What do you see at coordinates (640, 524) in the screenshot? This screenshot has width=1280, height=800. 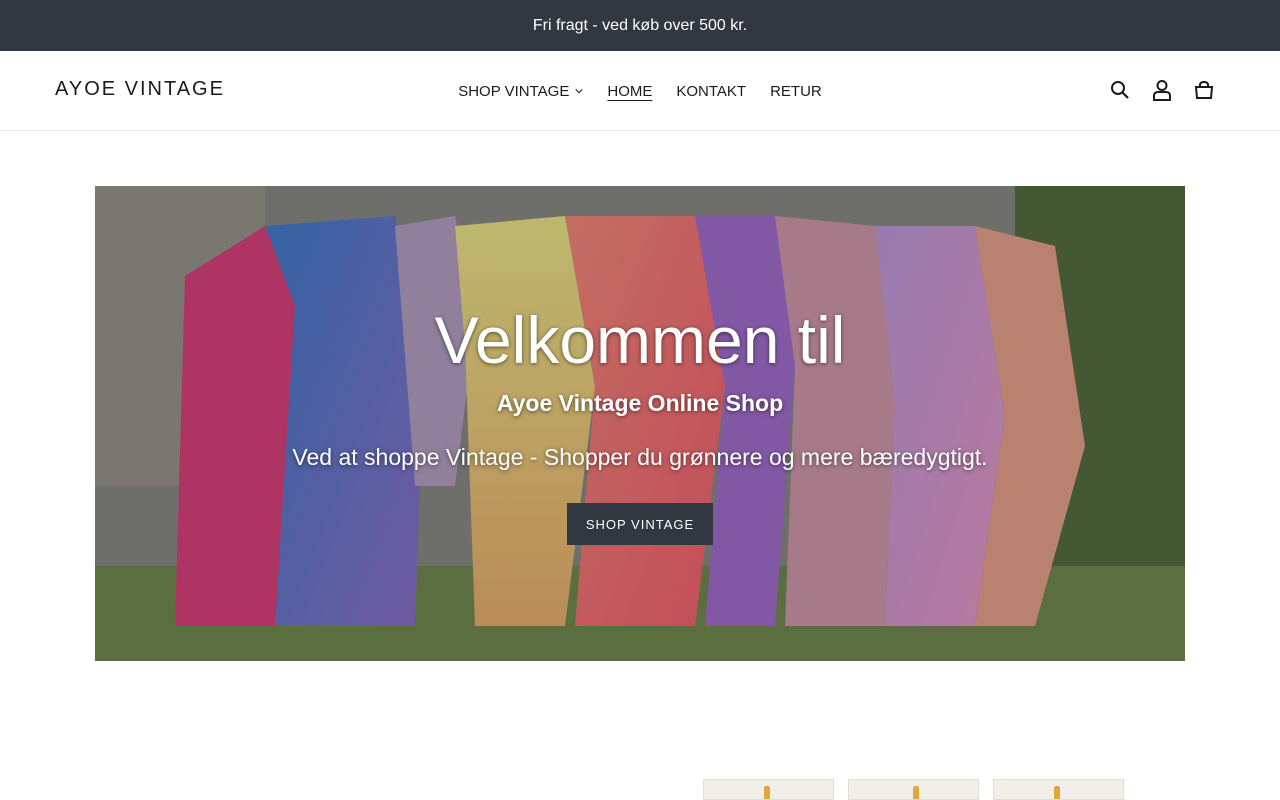 I see `shop-vintage-button: SHOP VINTAGE` at bounding box center [640, 524].